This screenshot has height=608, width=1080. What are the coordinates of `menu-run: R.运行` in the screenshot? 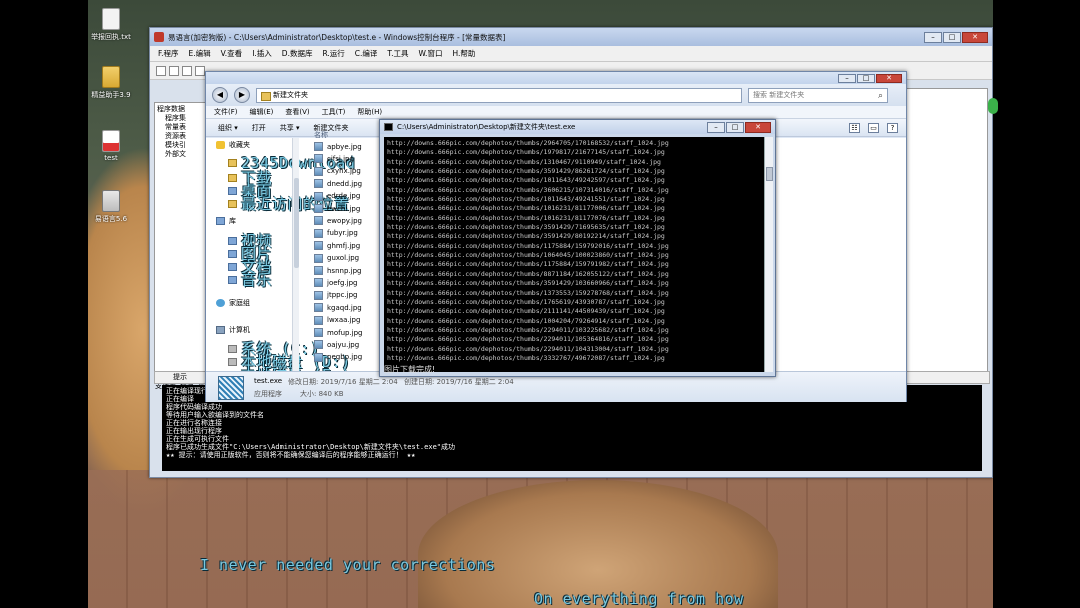 It's located at (333, 53).